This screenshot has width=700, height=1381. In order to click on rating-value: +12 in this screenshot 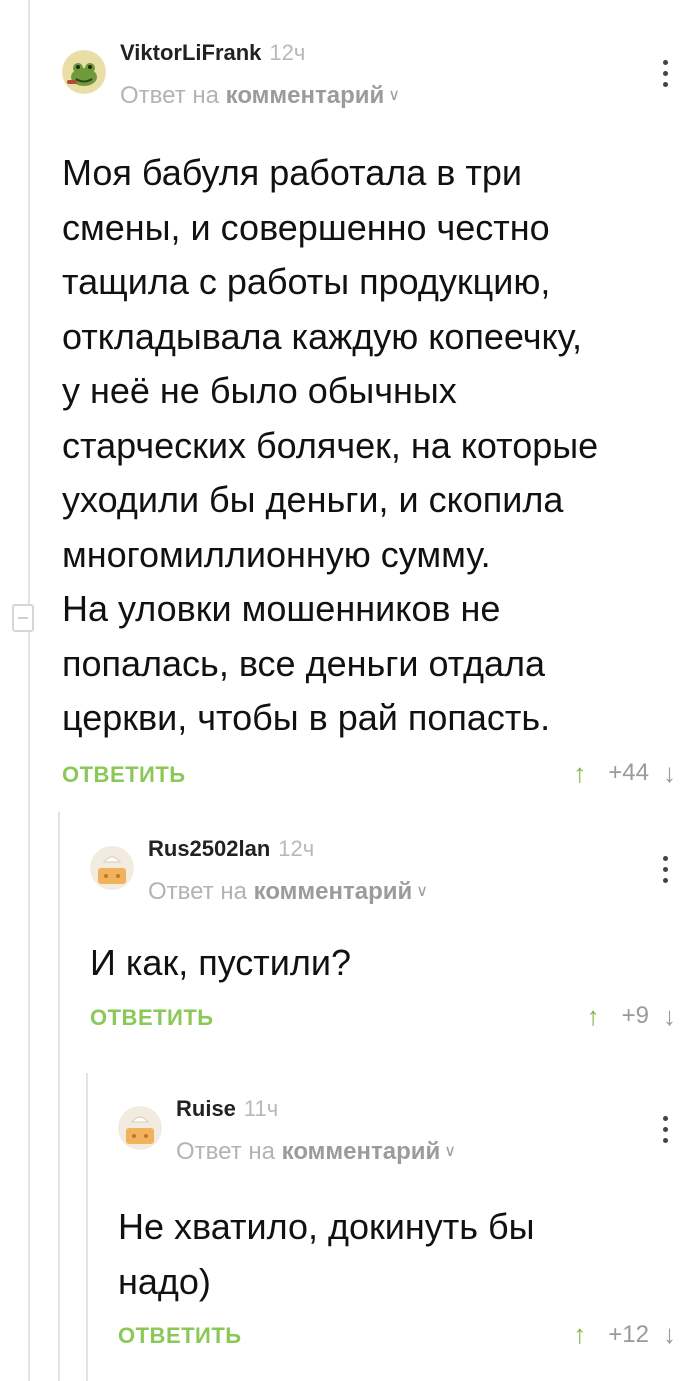, I will do `click(628, 1334)`.